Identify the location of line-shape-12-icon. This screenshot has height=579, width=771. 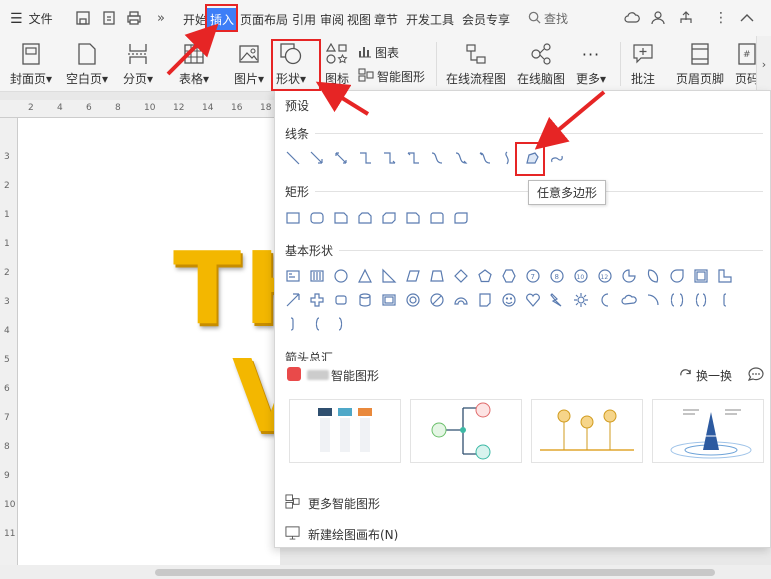
(557, 158).